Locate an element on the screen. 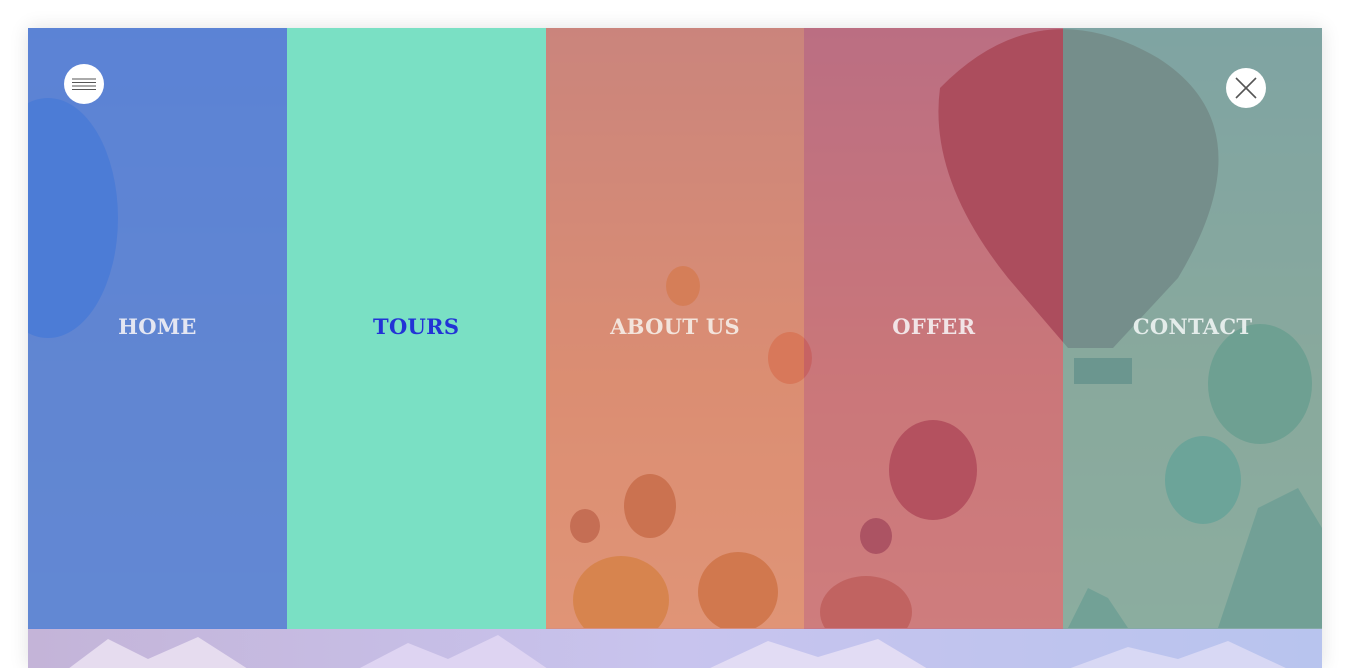 Image resolution: width=1346 pixels, height=668 pixels. nav-item-label-home: HOME is located at coordinates (157, 326).